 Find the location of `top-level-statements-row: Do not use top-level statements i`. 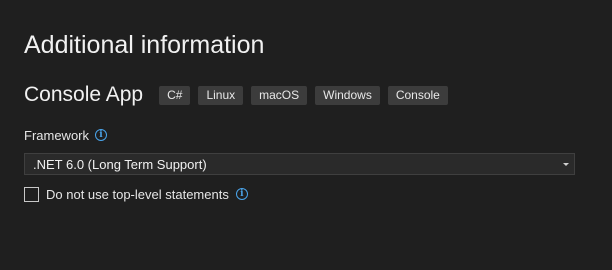

top-level-statements-row: Do not use top-level statements i is located at coordinates (136, 194).